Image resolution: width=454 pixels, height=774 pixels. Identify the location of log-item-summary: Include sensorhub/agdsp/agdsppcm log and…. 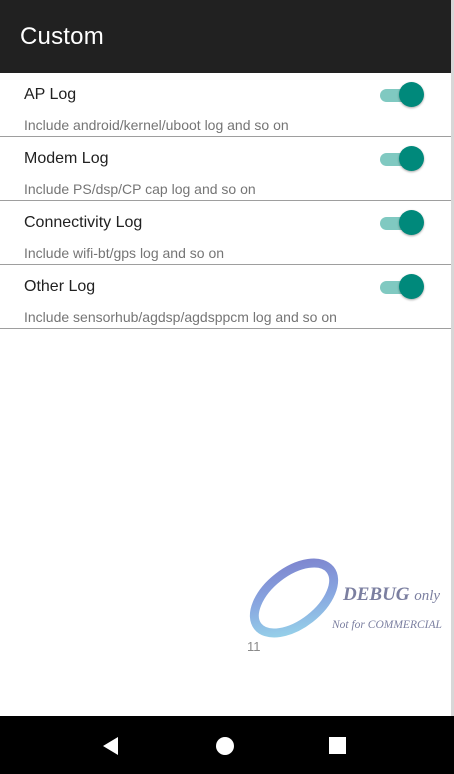
(180, 317).